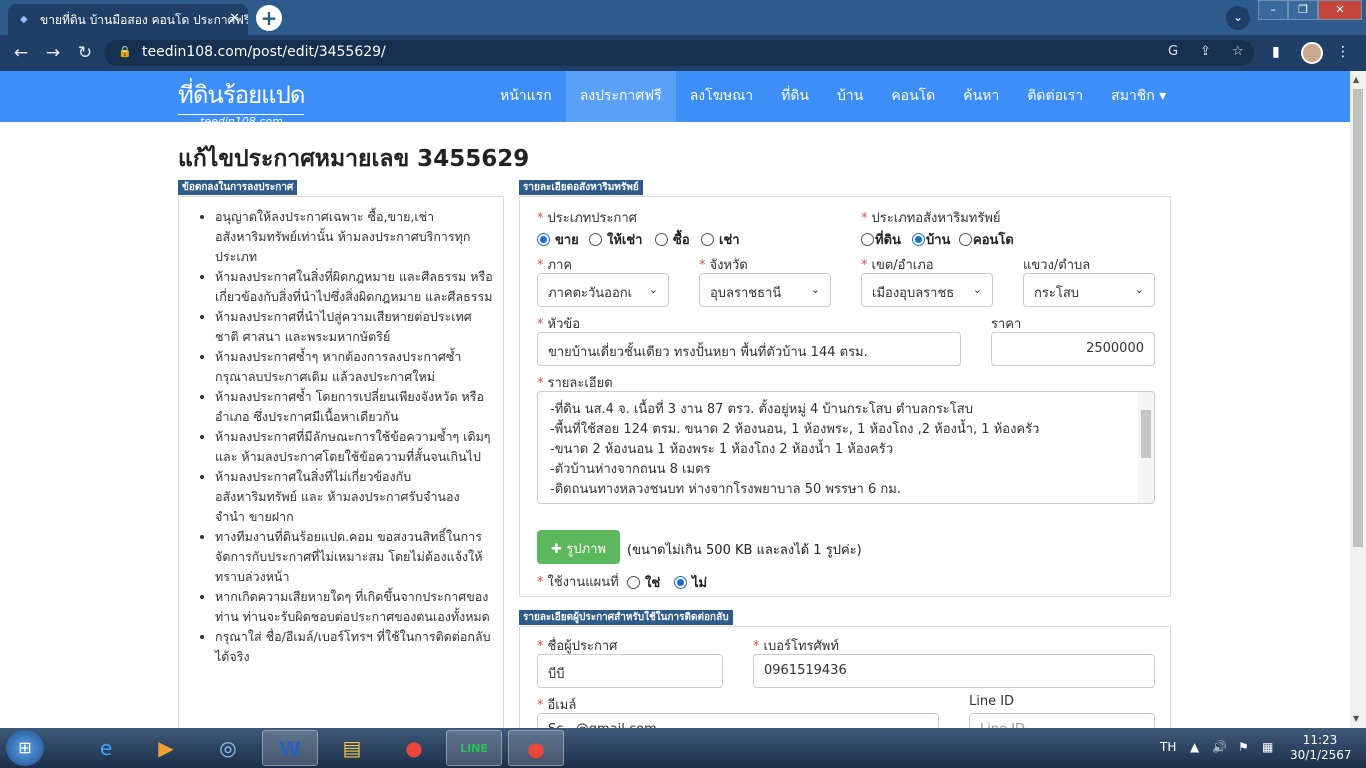 The image size is (1366, 768). What do you see at coordinates (954, 671) in the screenshot?
I see `phone-input: 0961519436` at bounding box center [954, 671].